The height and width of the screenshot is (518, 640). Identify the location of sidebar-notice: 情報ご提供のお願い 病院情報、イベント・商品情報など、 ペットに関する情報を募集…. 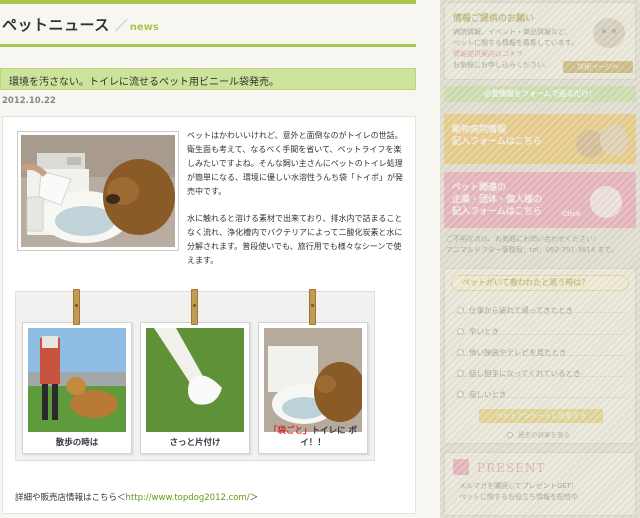
(540, 41).